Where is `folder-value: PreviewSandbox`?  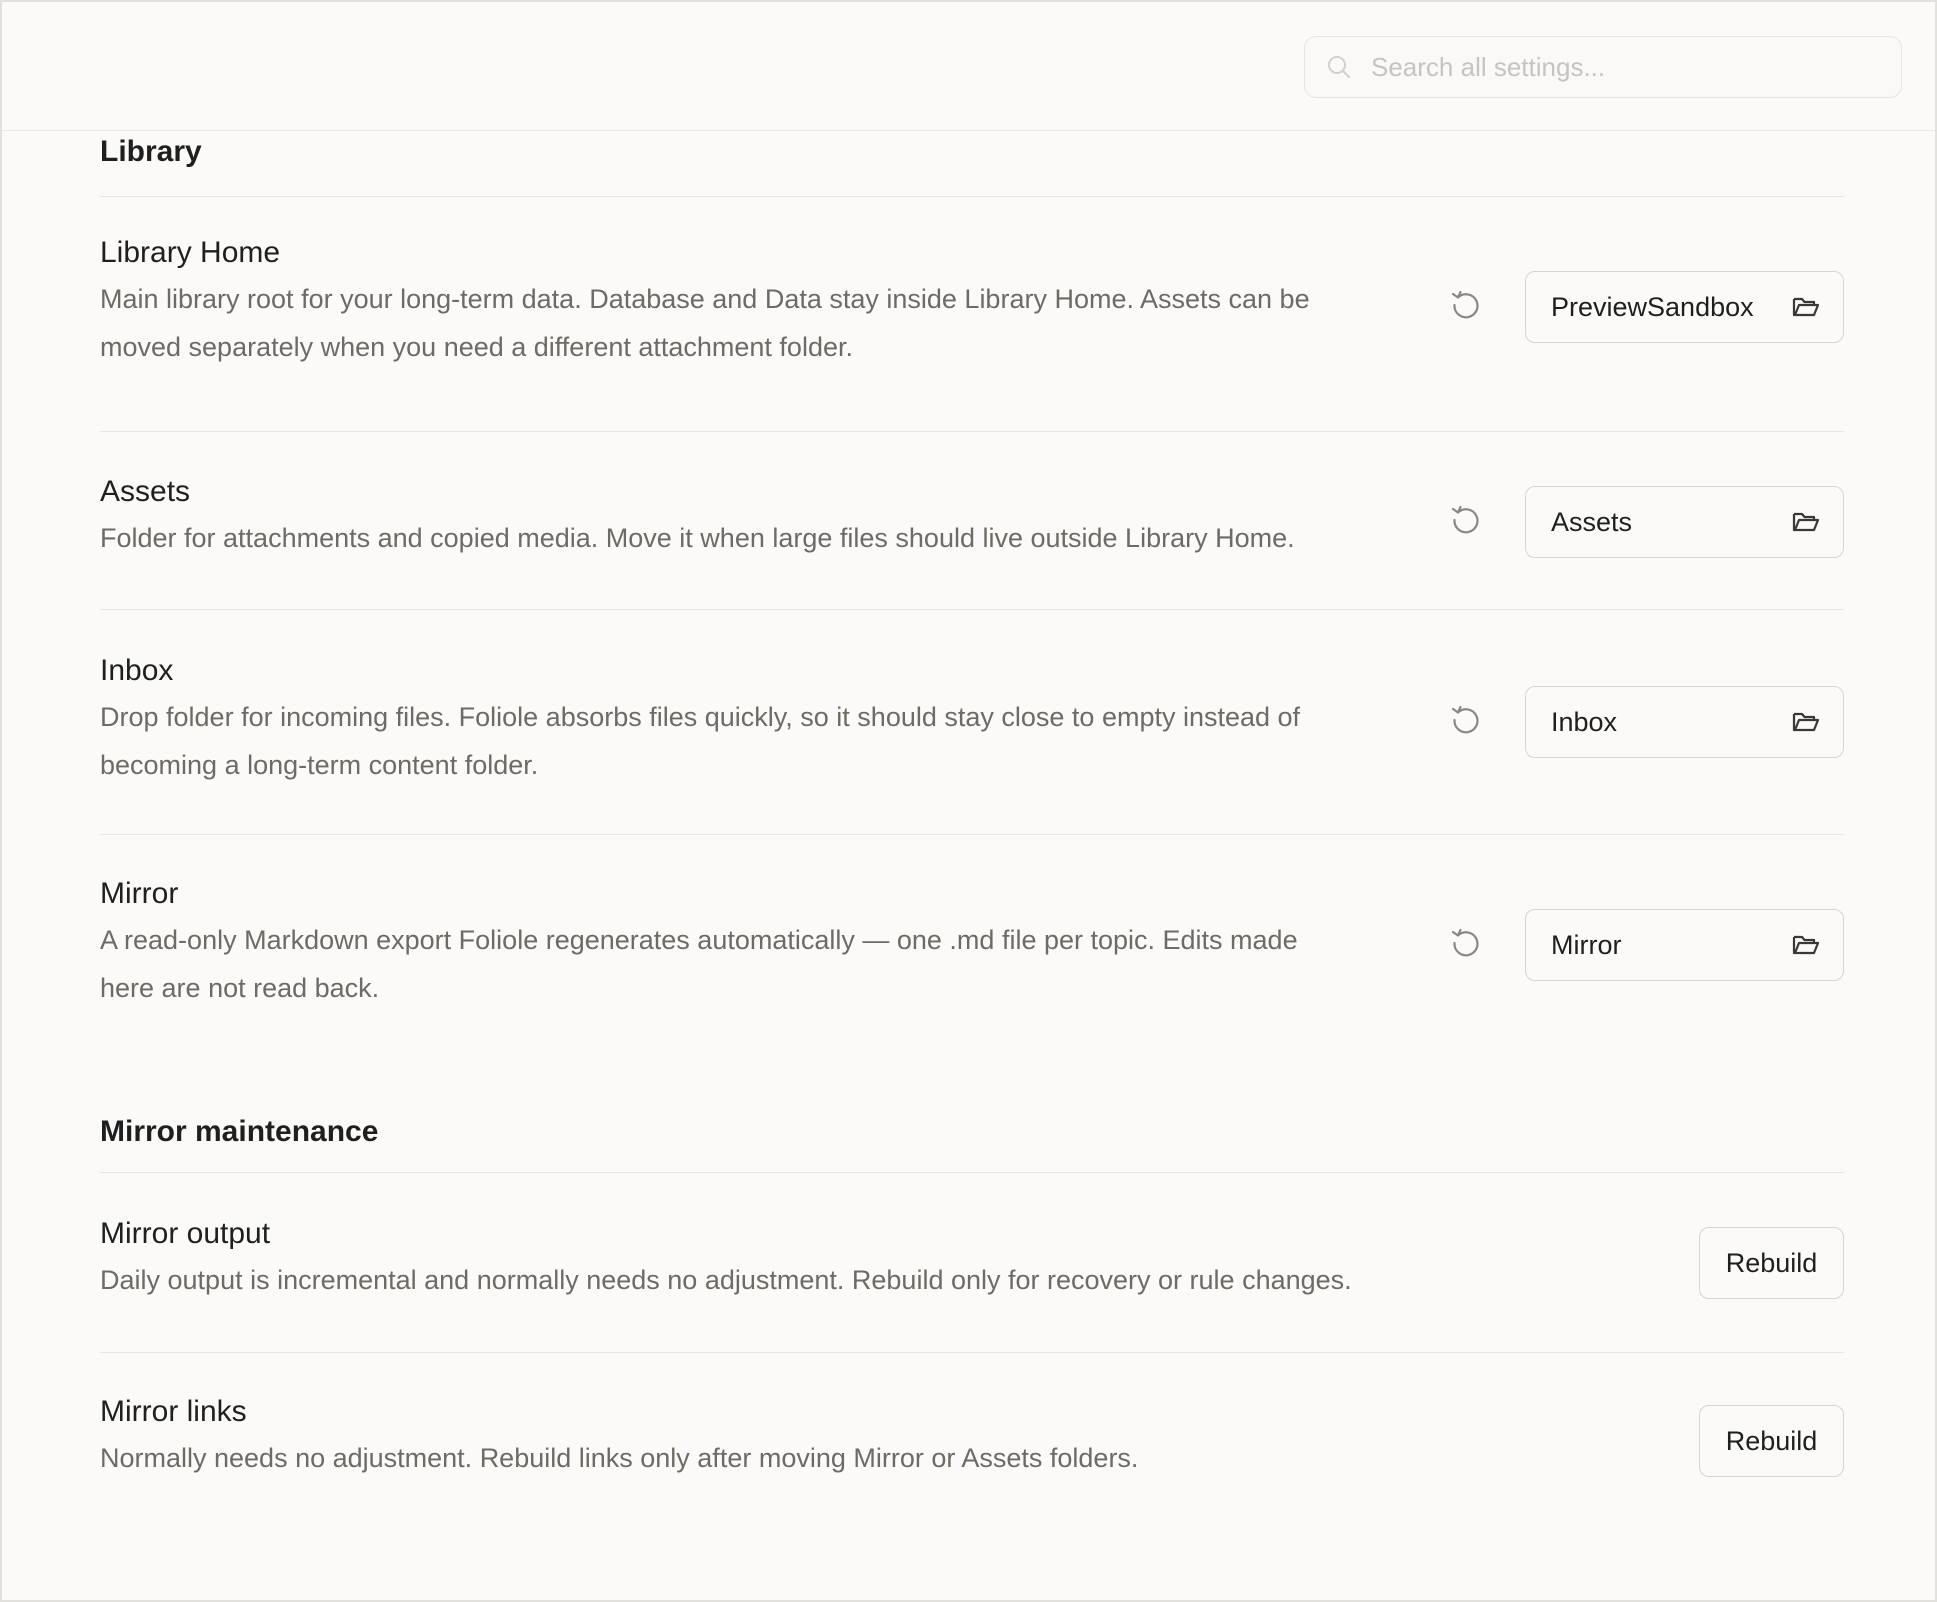 folder-value: PreviewSandbox is located at coordinates (1652, 306).